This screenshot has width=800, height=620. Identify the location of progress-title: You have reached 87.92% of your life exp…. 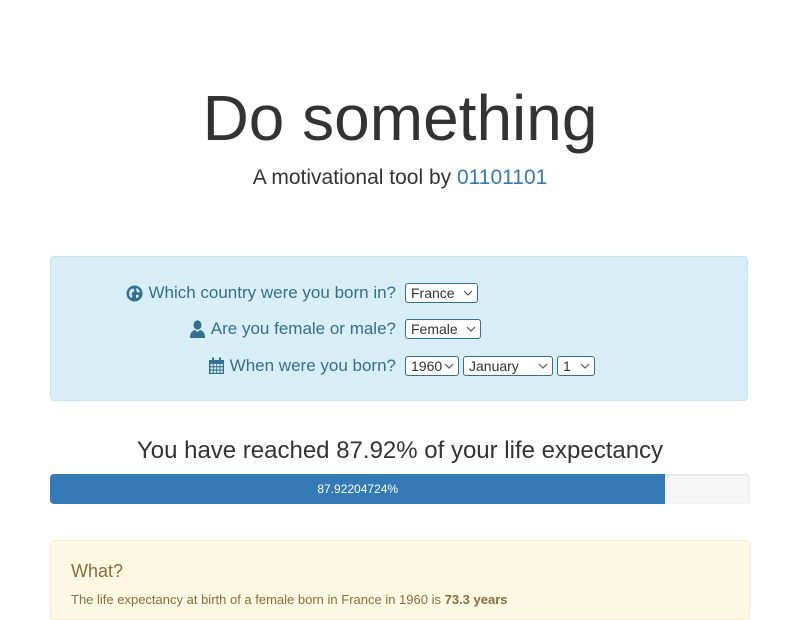
(400, 450).